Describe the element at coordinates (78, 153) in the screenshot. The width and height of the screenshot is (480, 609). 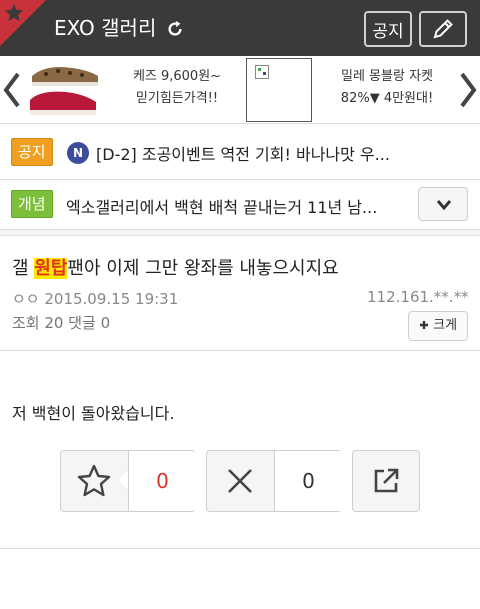
I see `new-badge: N` at that location.